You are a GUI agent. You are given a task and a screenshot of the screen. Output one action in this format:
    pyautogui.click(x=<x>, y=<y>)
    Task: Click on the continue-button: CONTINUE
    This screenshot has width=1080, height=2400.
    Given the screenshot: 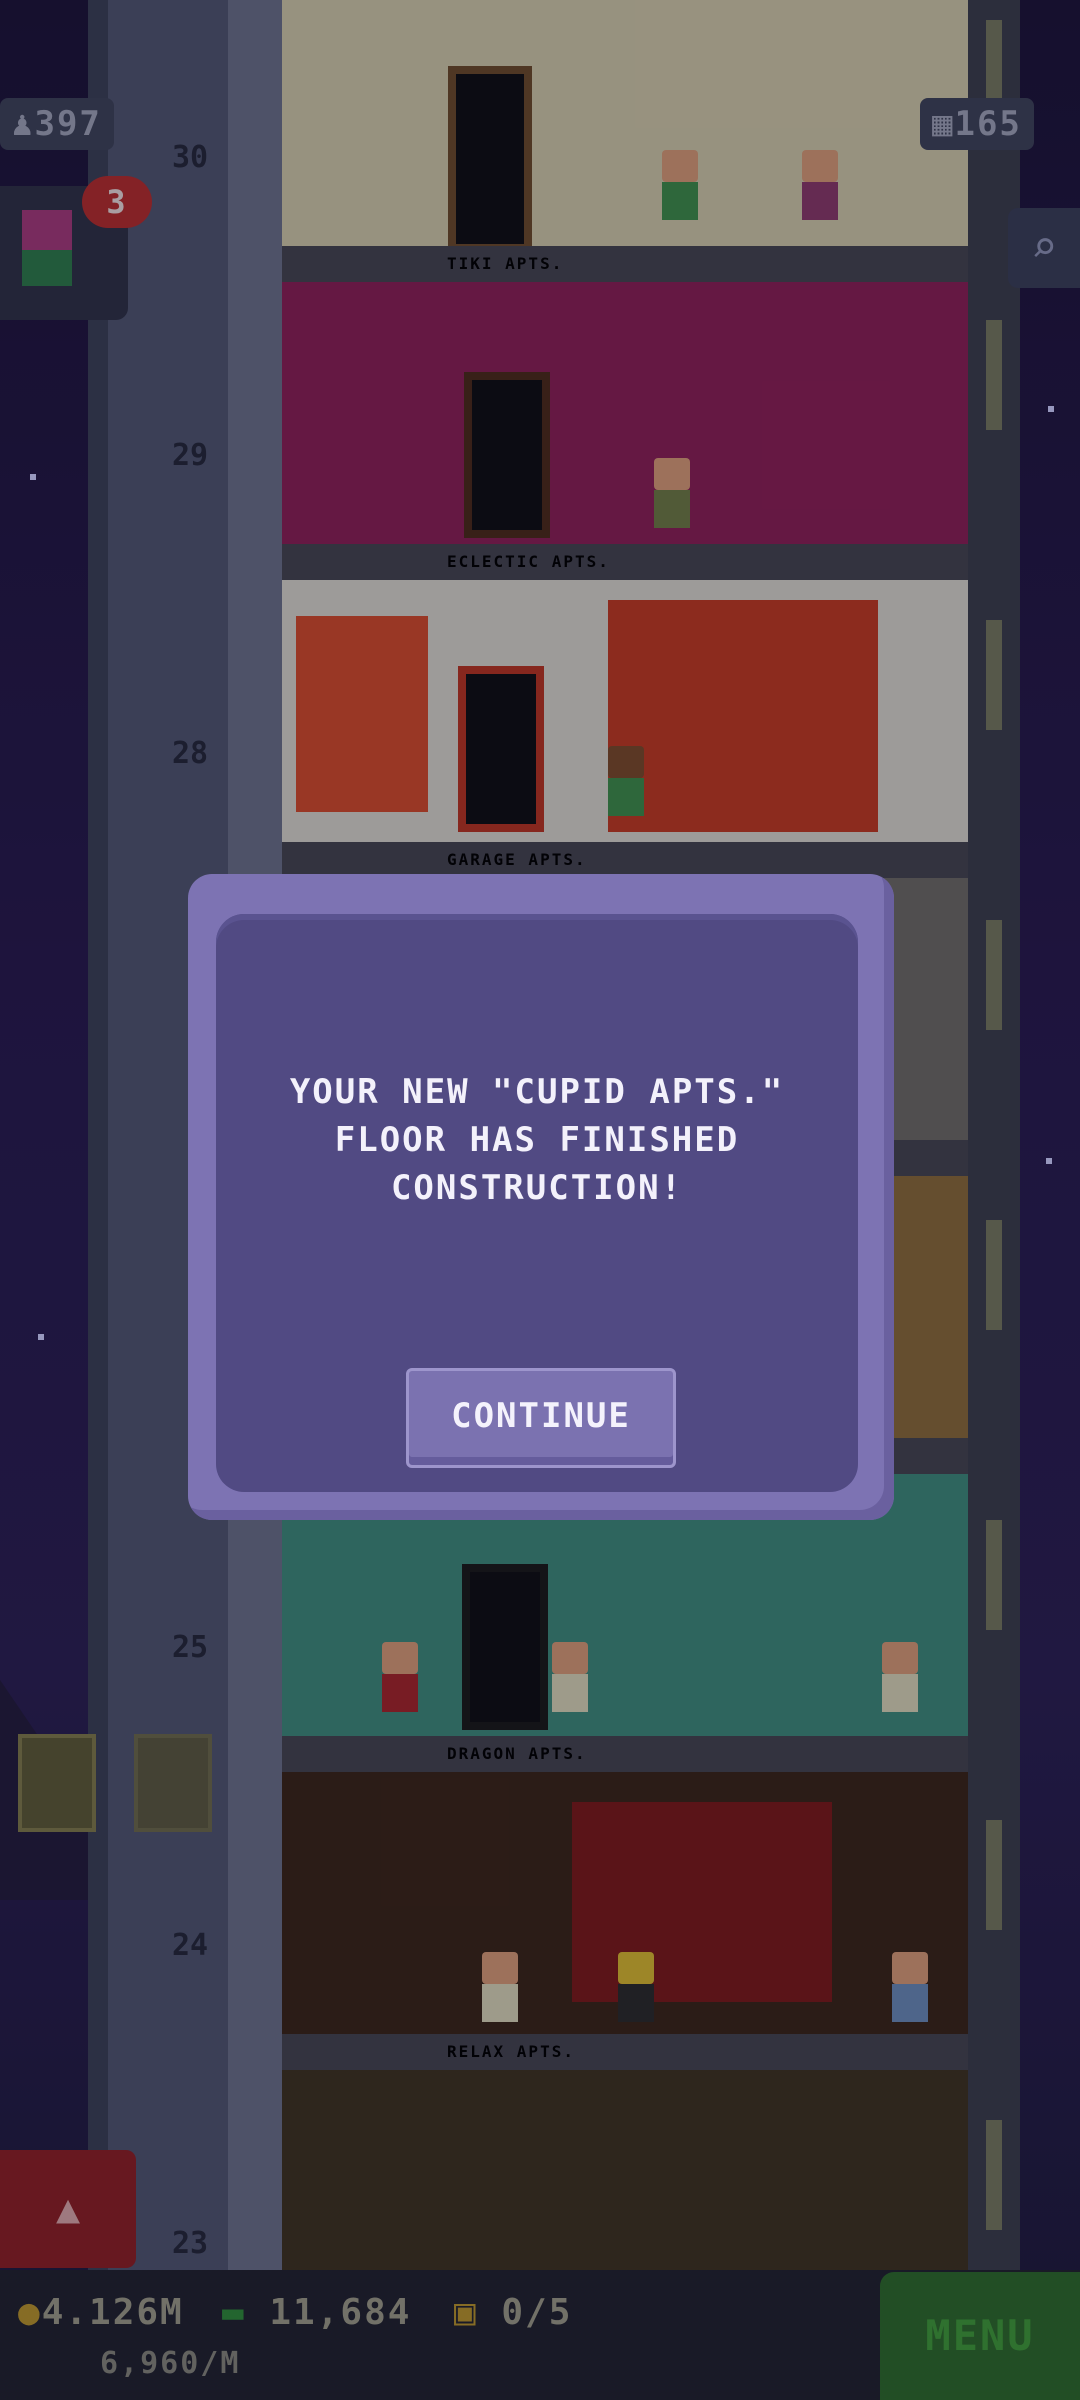 What is the action you would take?
    pyautogui.click(x=541, y=1418)
    